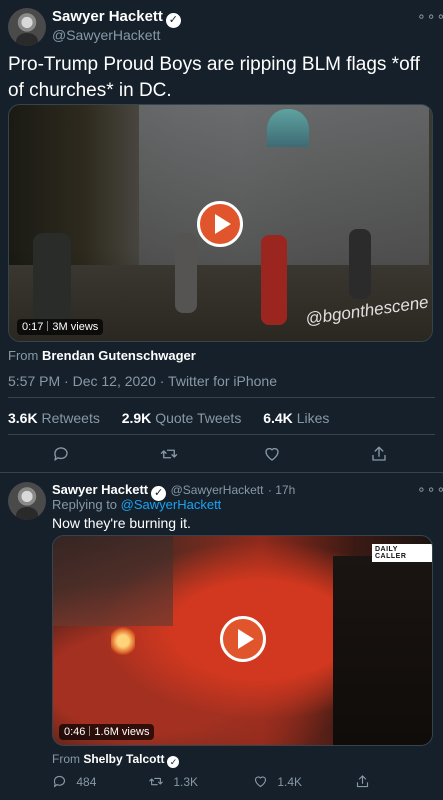 This screenshot has height=800, width=443. I want to click on reply-from-label: From, so click(66, 759).